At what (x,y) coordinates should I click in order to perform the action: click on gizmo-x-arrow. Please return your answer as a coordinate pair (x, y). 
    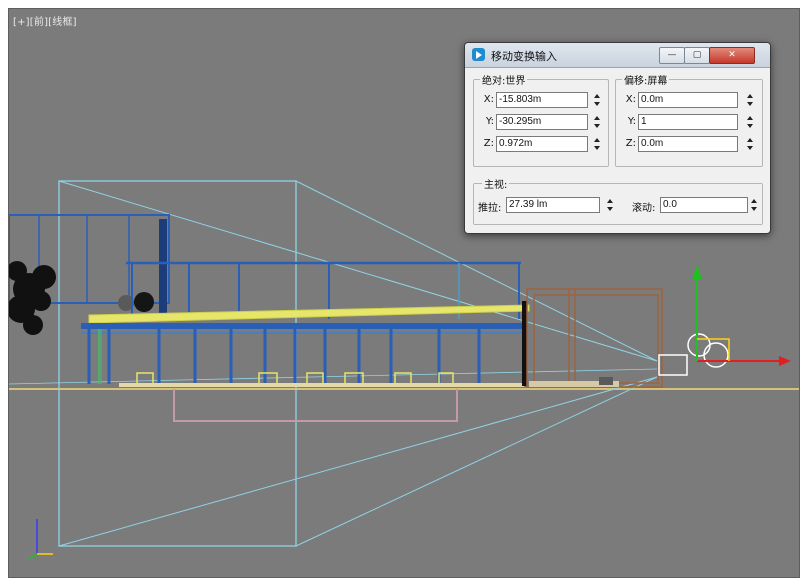
    Looking at the image, I should click on (785, 361).